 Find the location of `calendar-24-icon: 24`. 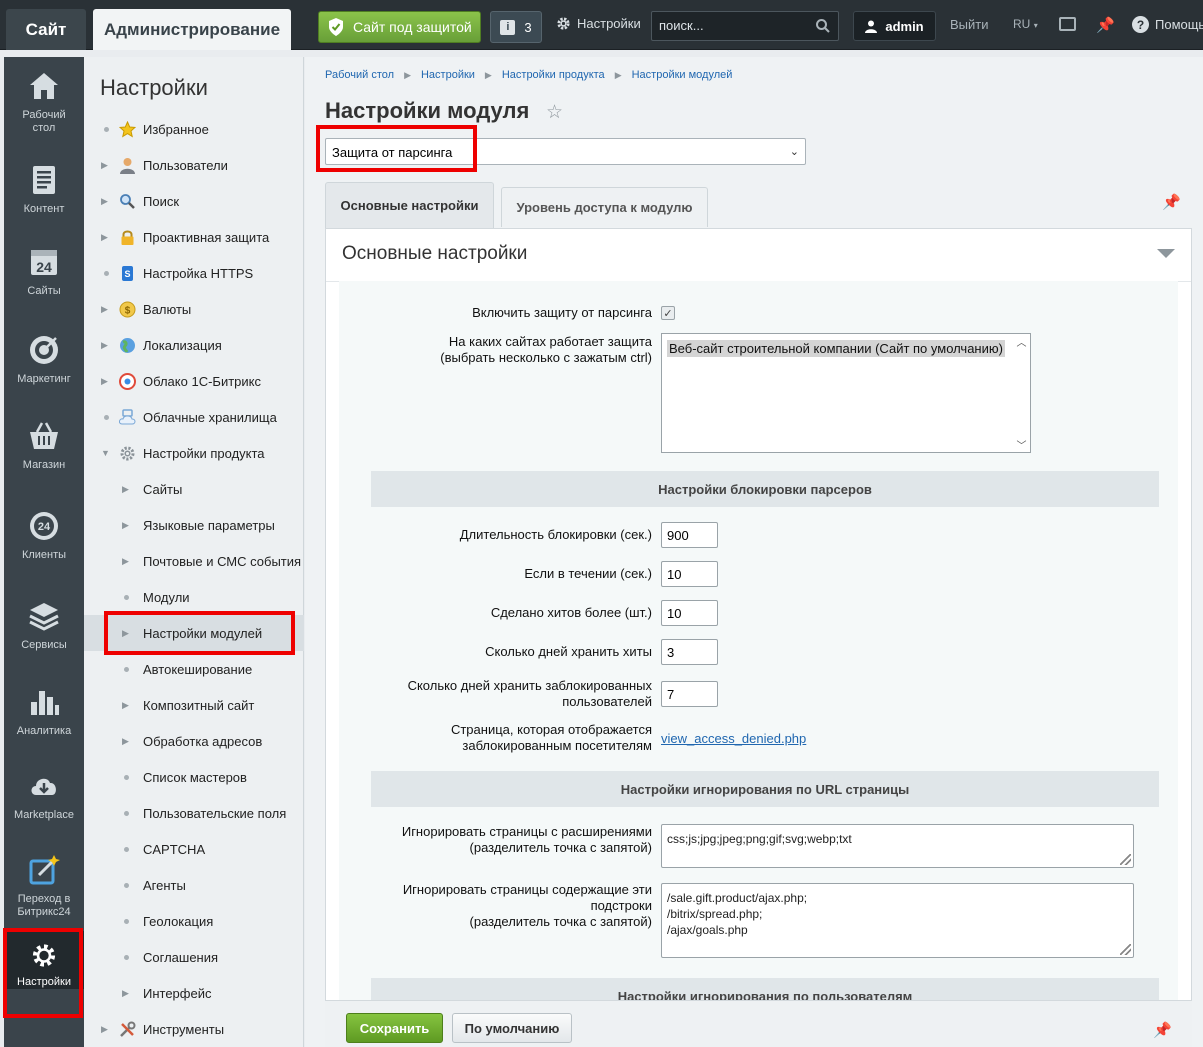

calendar-24-icon: 24 is located at coordinates (44, 262).